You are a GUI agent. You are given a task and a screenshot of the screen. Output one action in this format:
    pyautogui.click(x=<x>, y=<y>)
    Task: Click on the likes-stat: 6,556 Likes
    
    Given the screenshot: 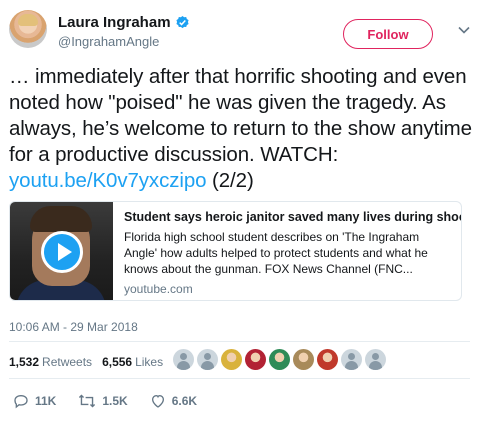 What is the action you would take?
    pyautogui.click(x=132, y=362)
    